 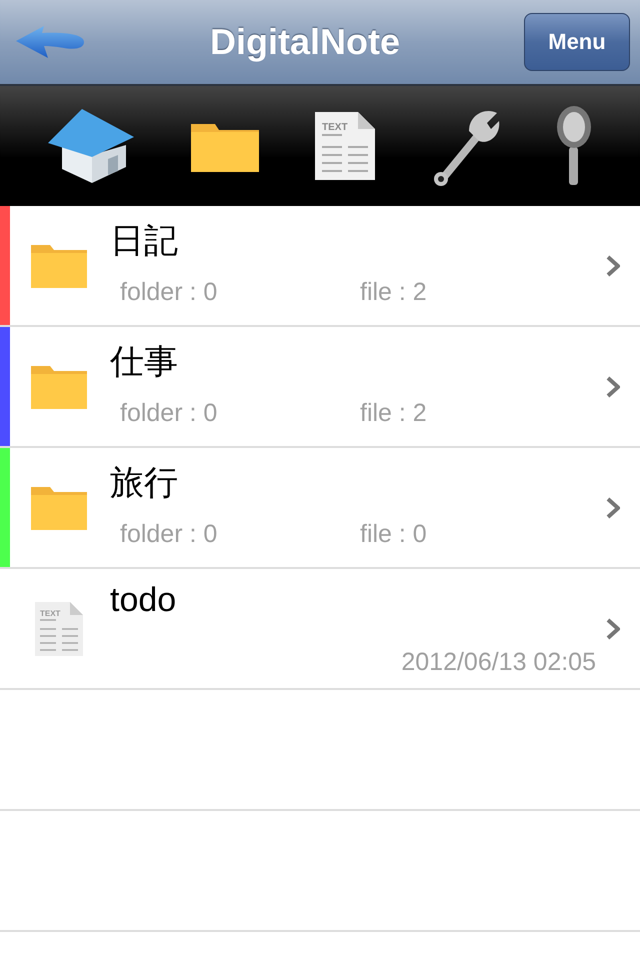 What do you see at coordinates (320, 629) in the screenshot?
I see `list-row: TEXT todo 2012/06/13 02:05` at bounding box center [320, 629].